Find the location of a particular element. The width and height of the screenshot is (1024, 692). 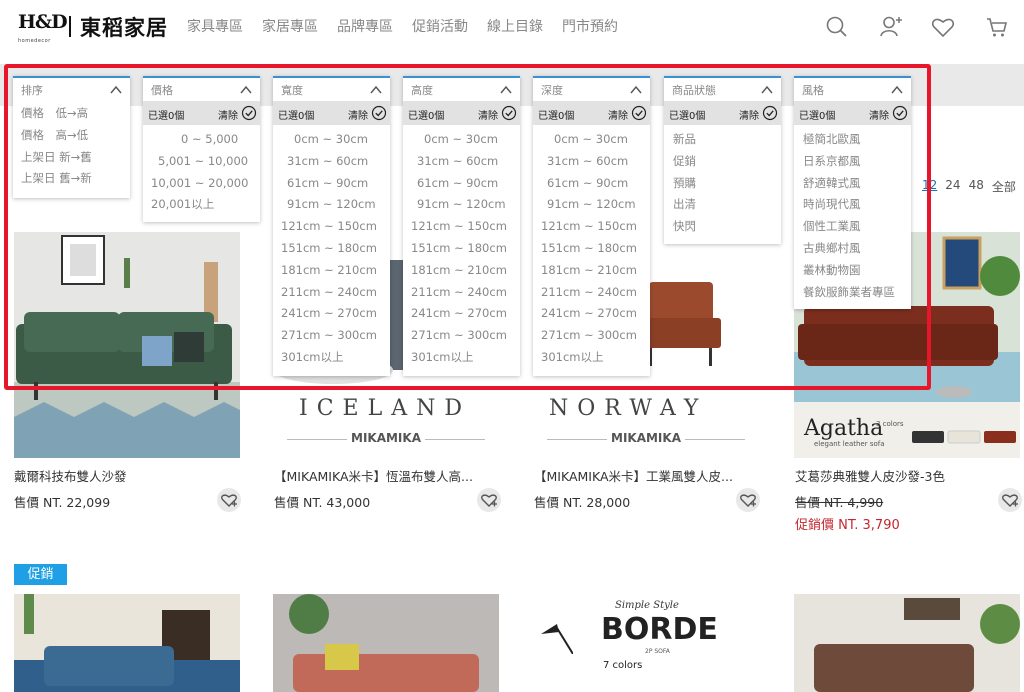

height-option: 0cm ~ 30cm is located at coordinates (461, 140).